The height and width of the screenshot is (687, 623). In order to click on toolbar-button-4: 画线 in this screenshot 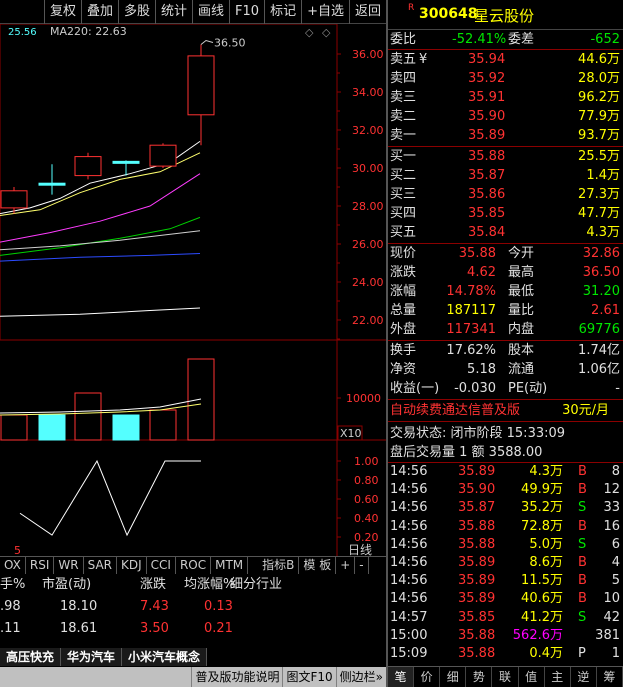, I will do `click(210, 12)`.